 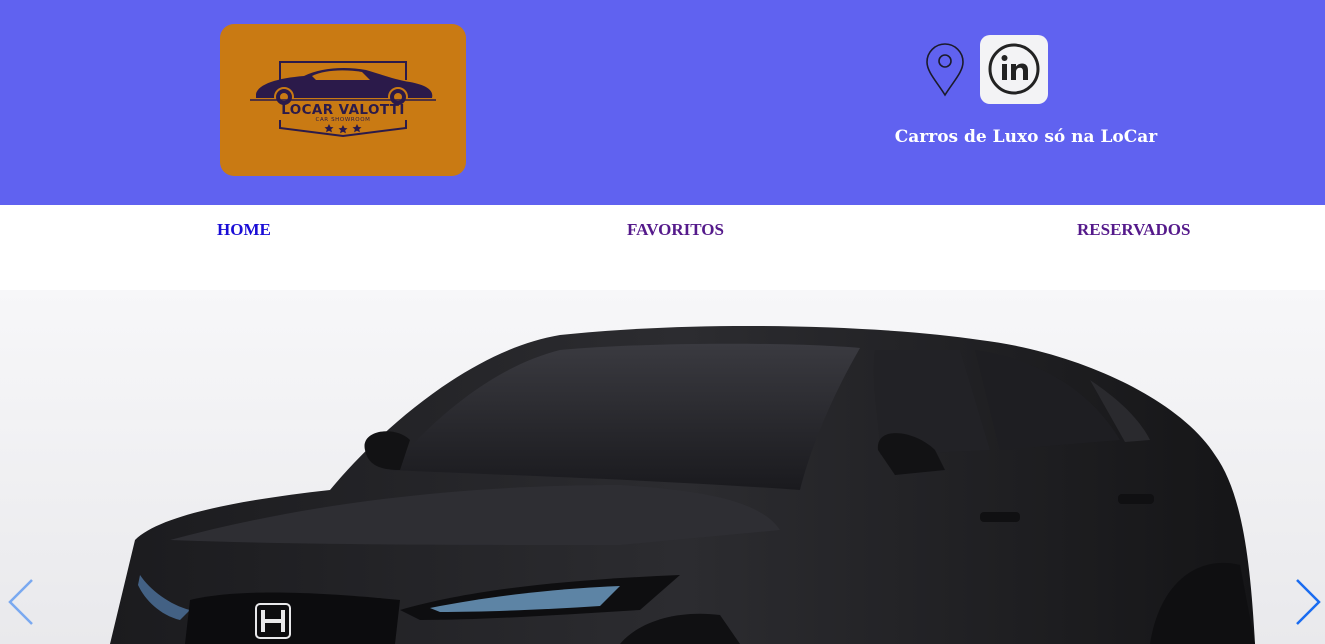 I want to click on nav-reservados-link: RESERVADOS, so click(x=1133, y=230).